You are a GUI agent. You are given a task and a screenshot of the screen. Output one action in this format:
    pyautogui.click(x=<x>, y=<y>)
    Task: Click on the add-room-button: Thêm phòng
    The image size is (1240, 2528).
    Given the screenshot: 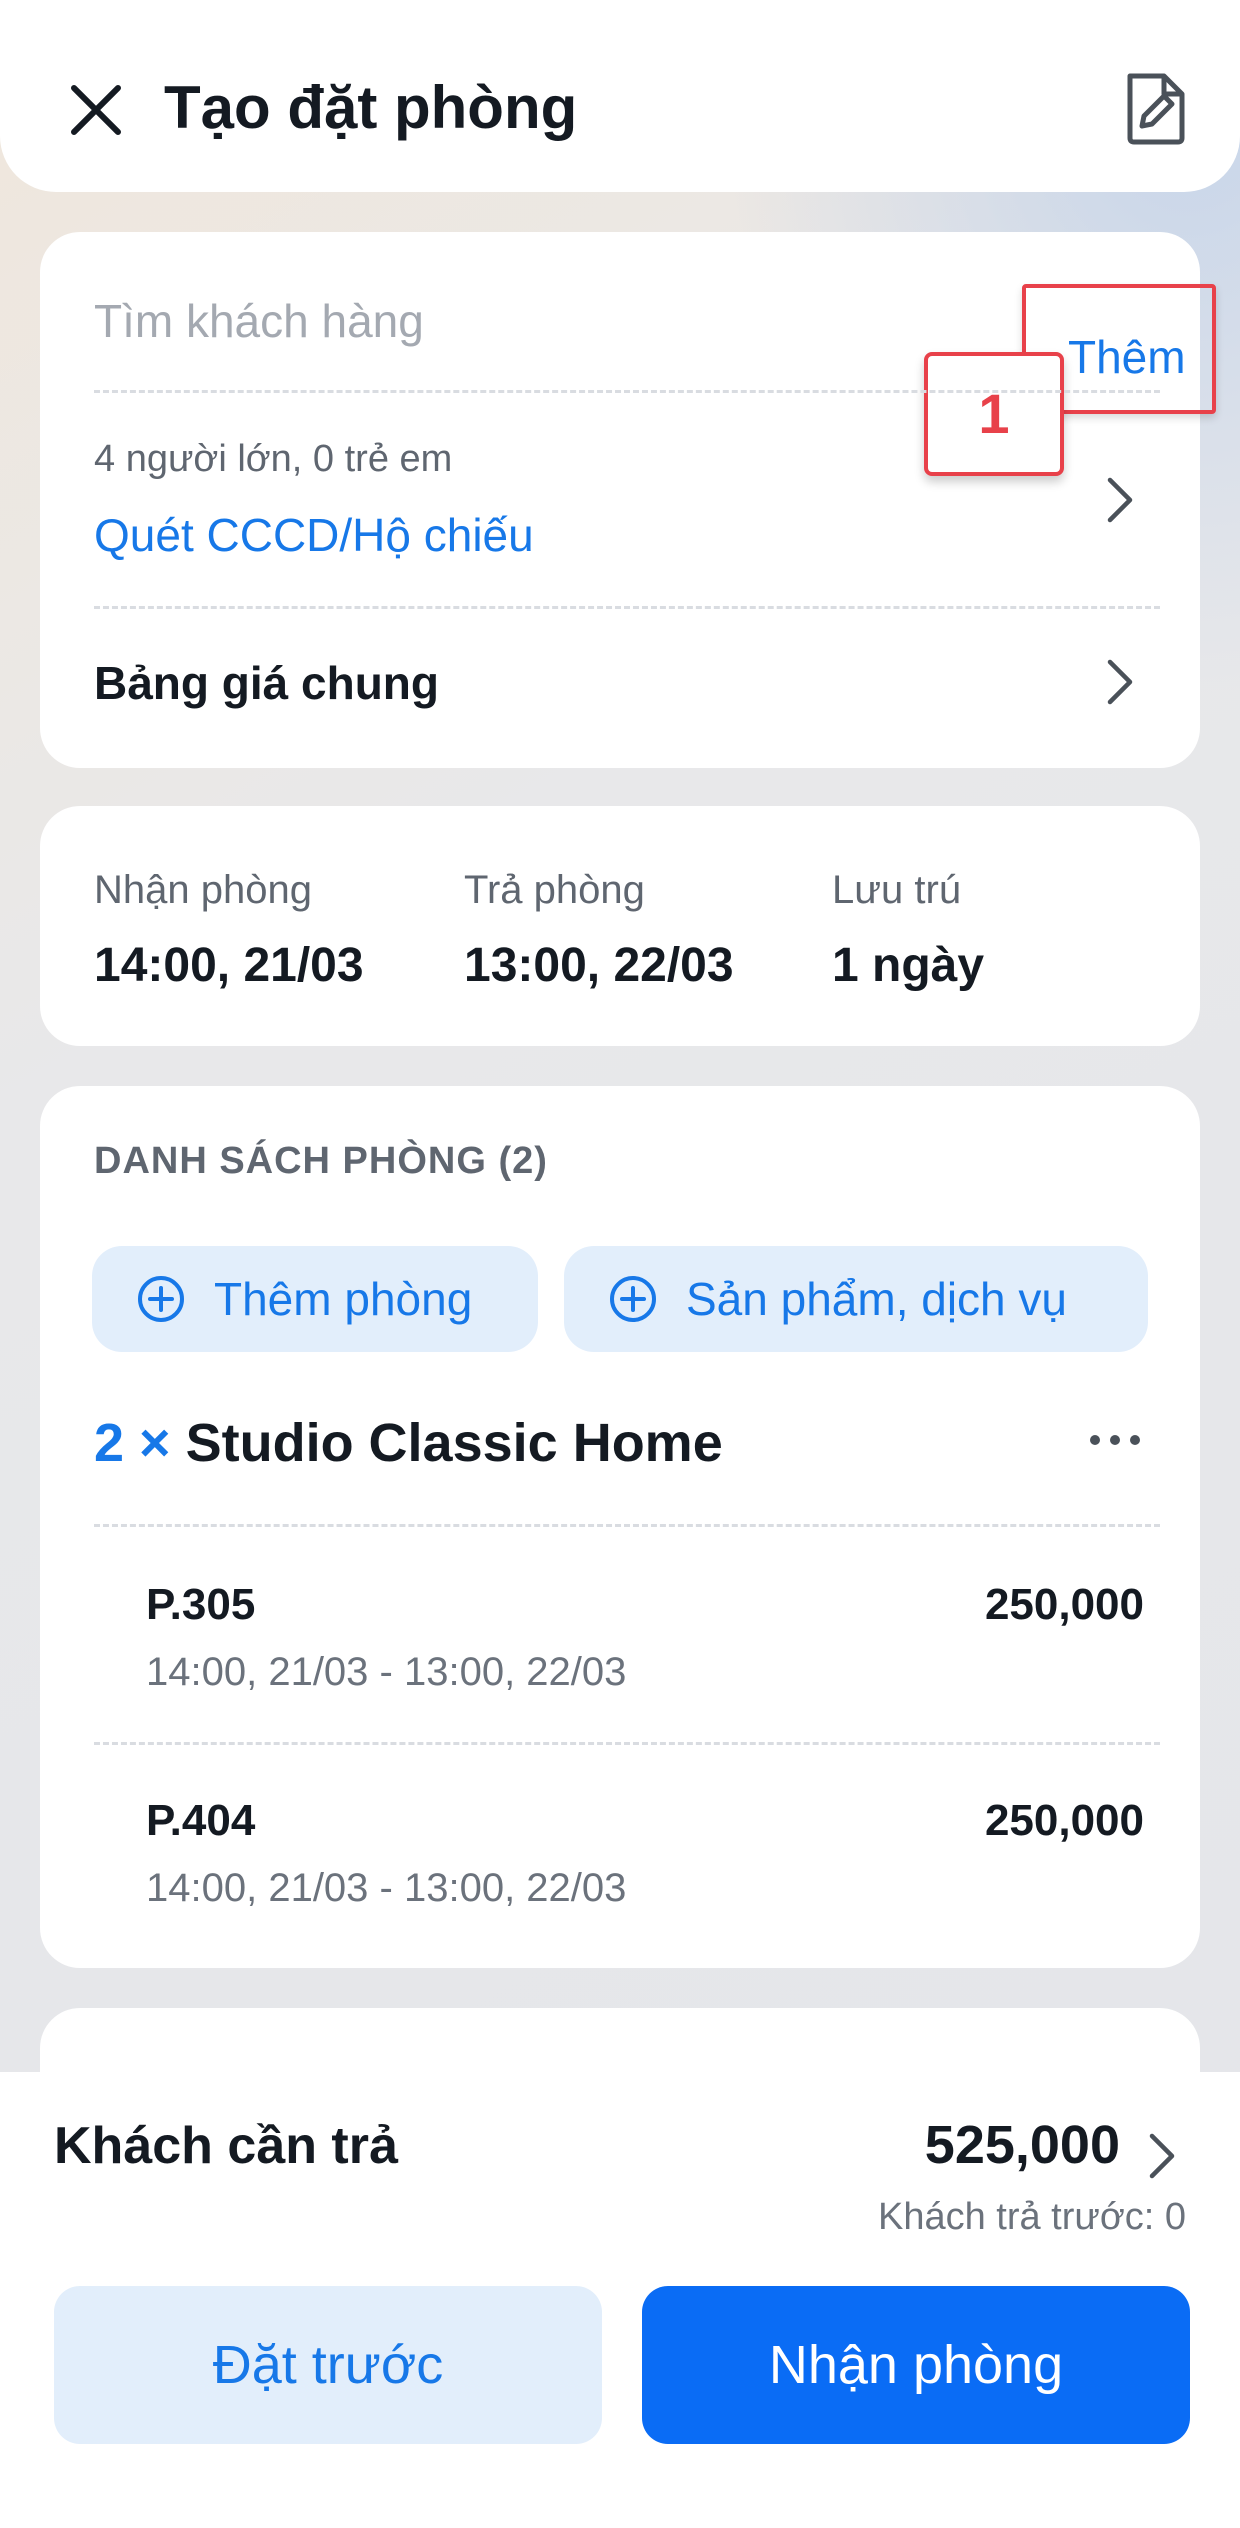 What is the action you would take?
    pyautogui.click(x=315, y=1299)
    